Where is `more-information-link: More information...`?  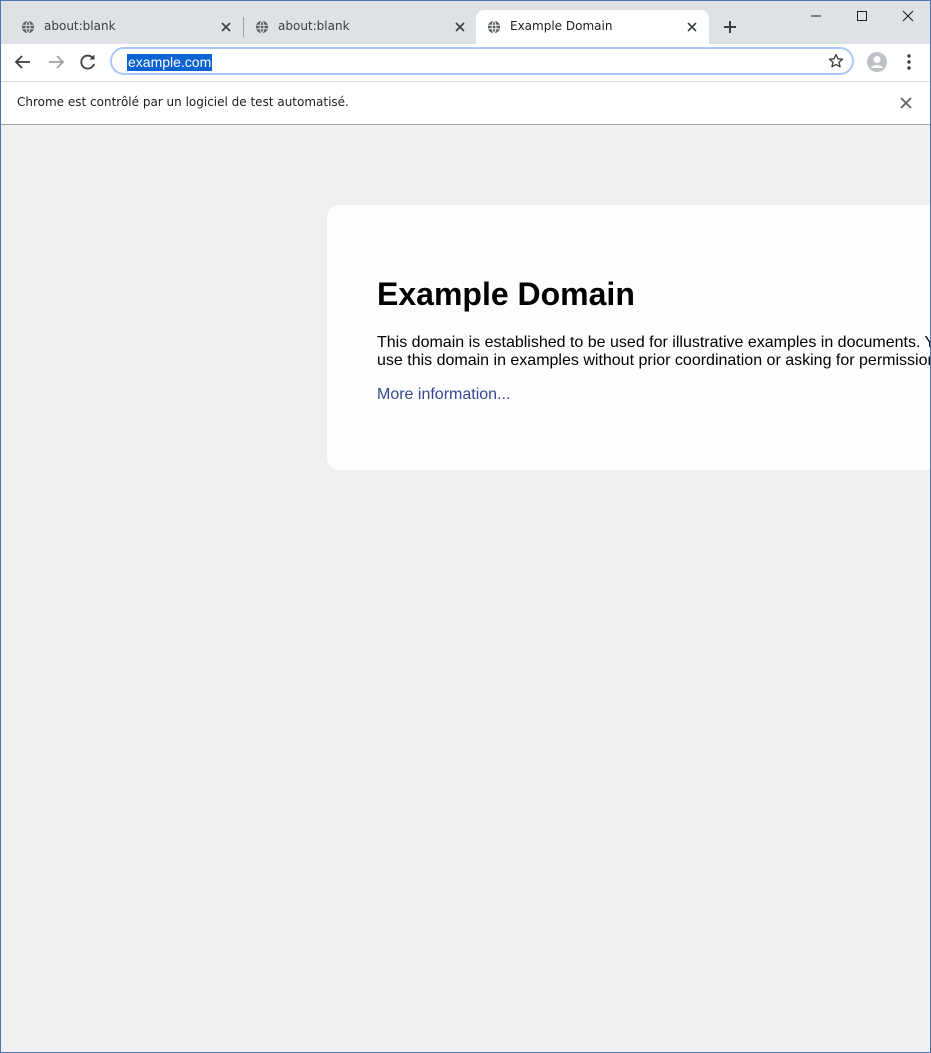
more-information-link: More information... is located at coordinates (443, 395).